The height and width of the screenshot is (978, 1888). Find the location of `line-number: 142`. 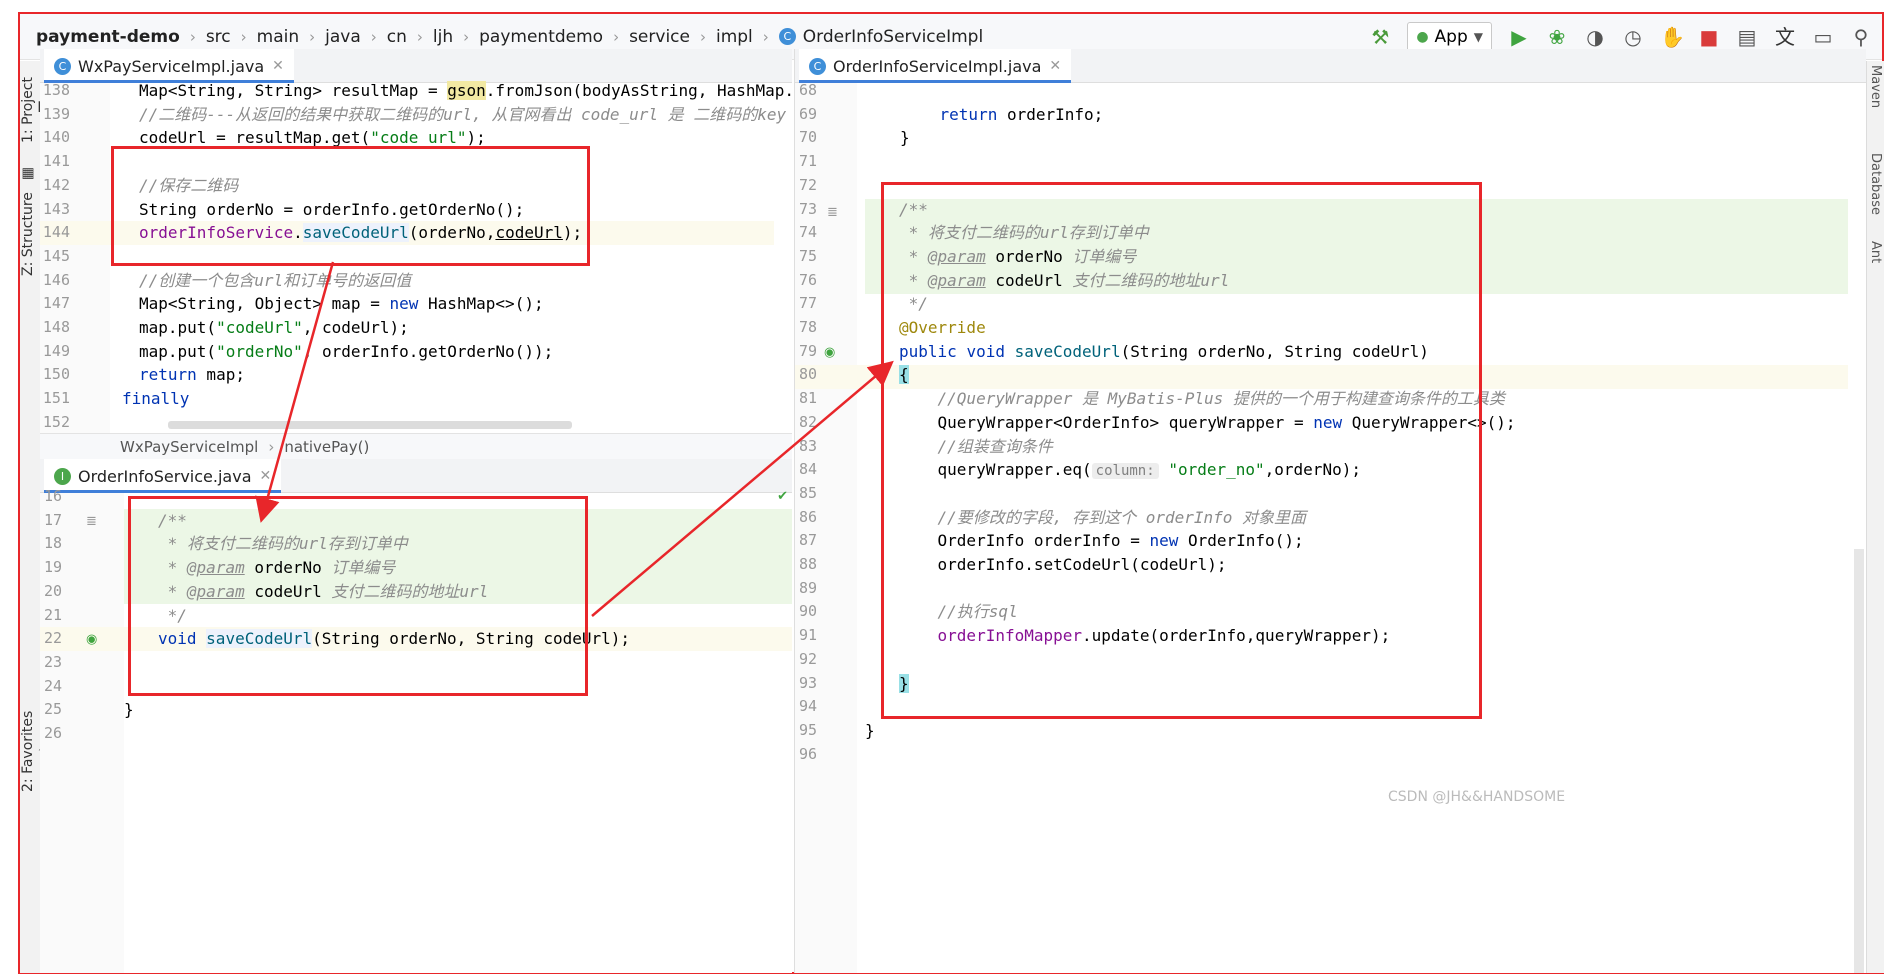

line-number: 142 is located at coordinates (55, 186).